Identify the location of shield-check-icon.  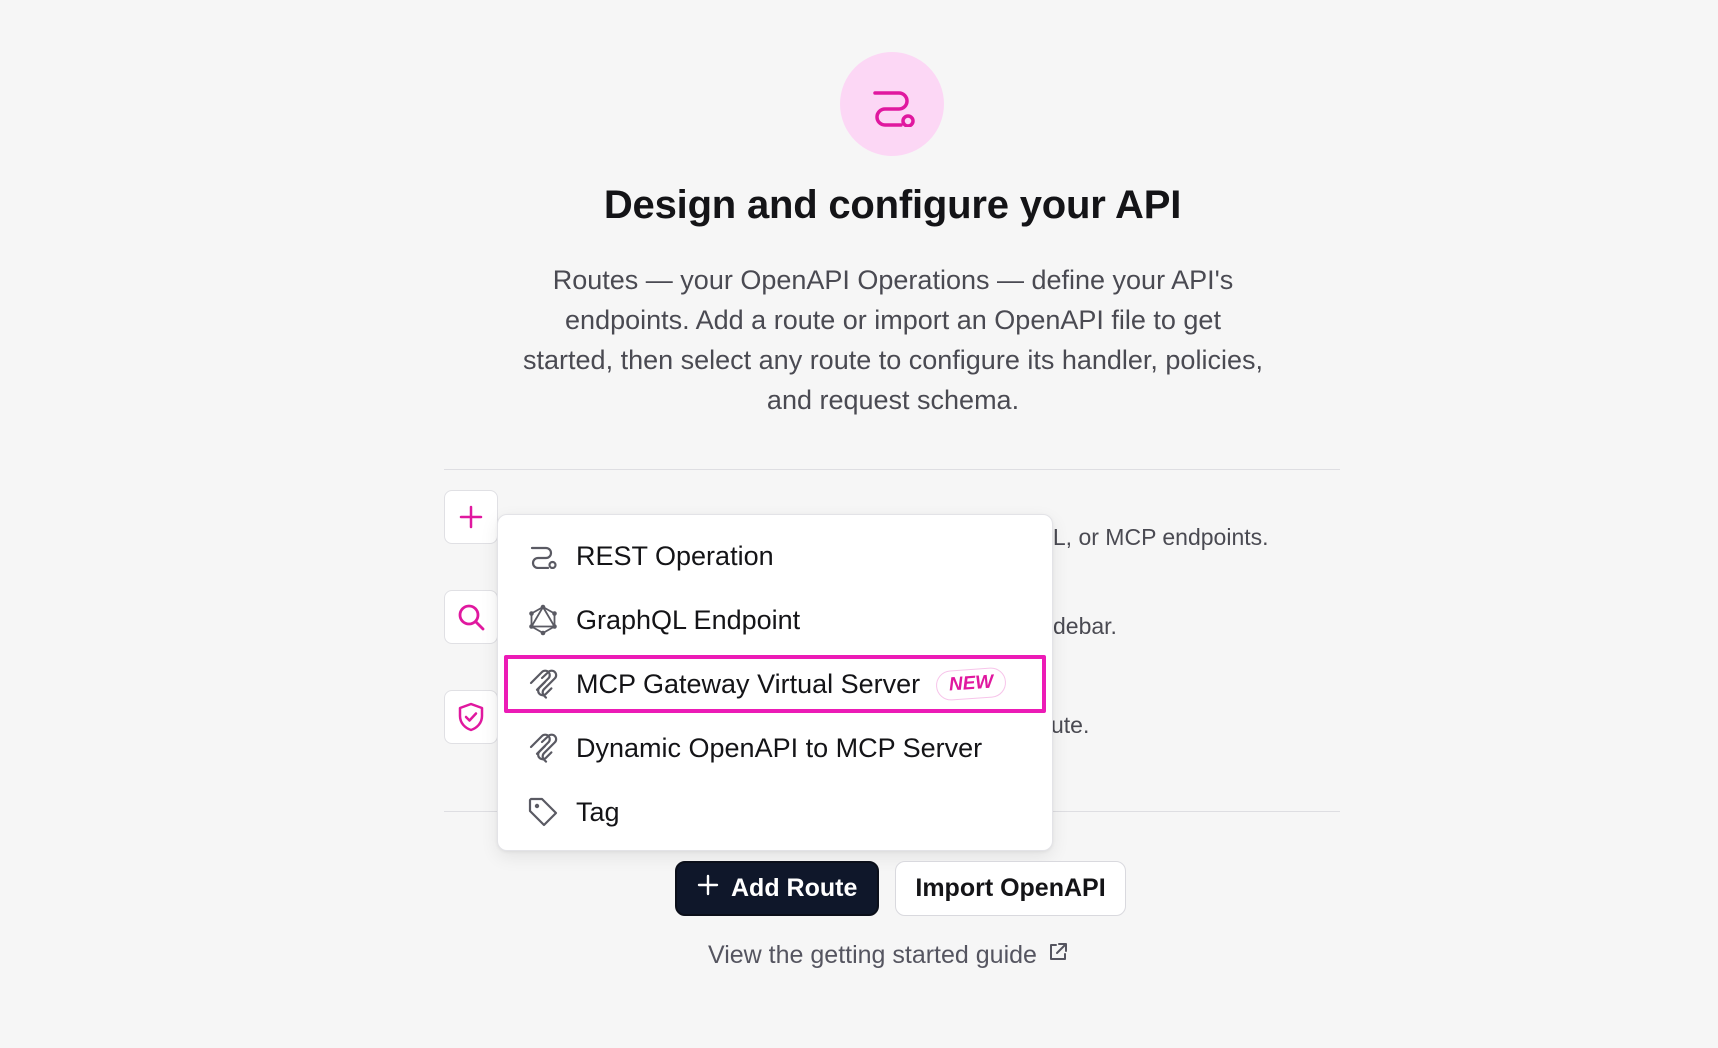
(471, 717).